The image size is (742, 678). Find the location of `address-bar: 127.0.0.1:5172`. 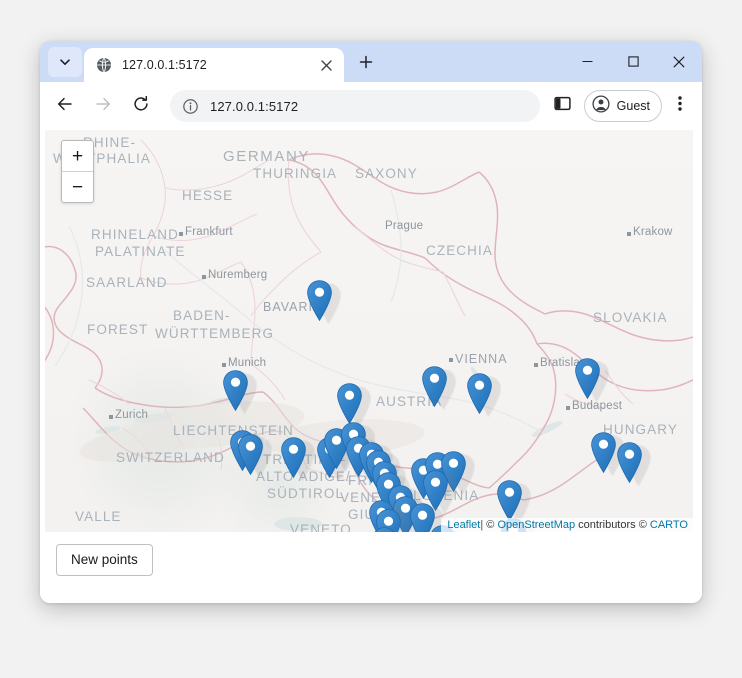

address-bar: 127.0.0.1:5172 is located at coordinates (355, 106).